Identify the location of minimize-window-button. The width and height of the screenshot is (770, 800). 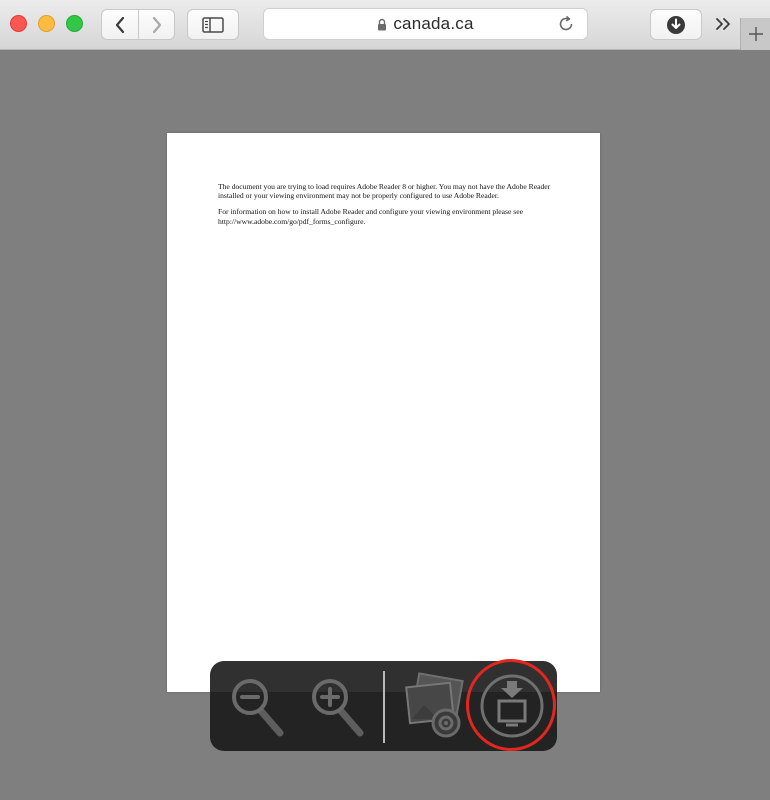
(46, 23).